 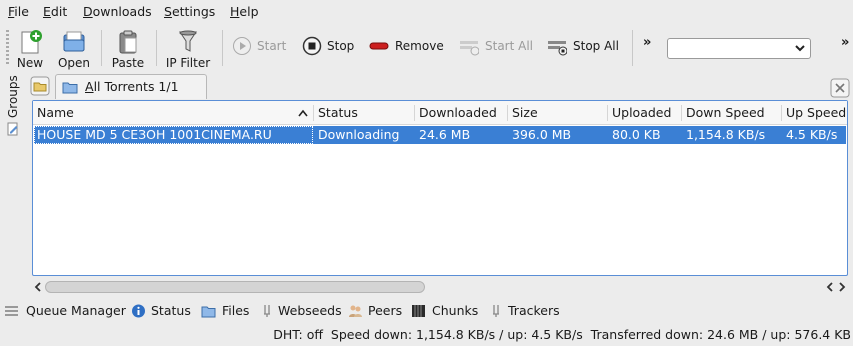 I want to click on new-document-icon, so click(x=31, y=42).